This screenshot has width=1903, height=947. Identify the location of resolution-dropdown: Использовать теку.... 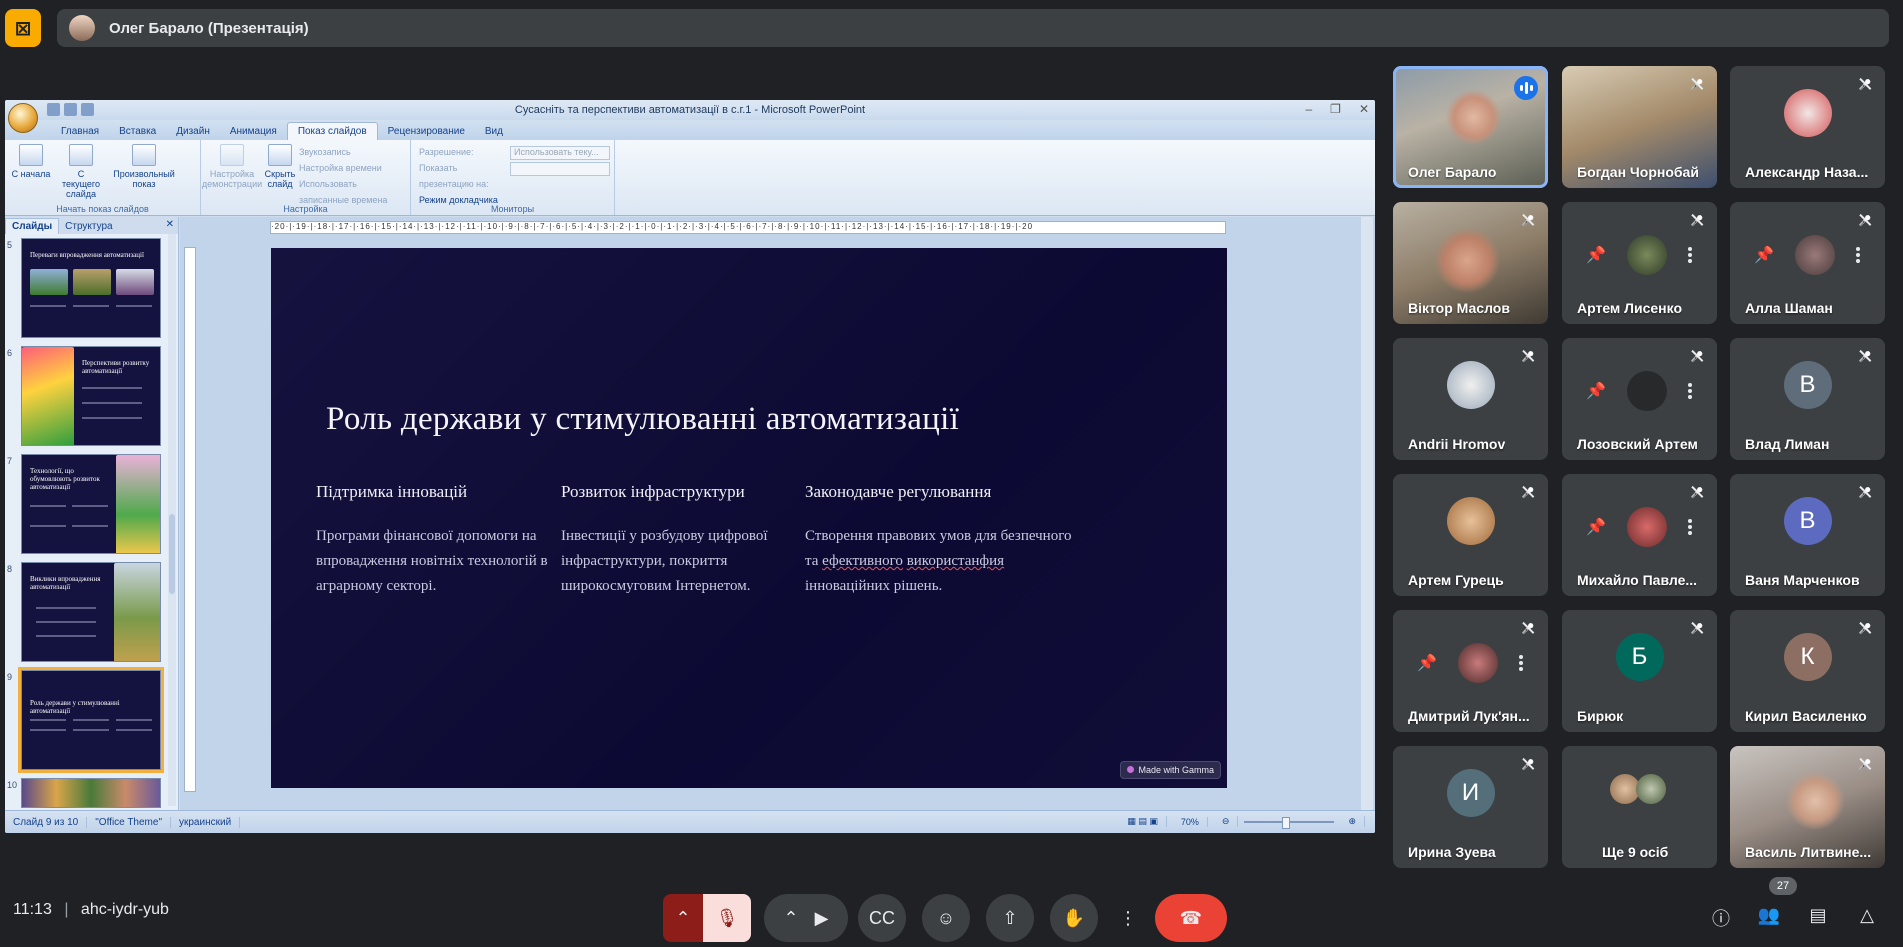
(560, 153).